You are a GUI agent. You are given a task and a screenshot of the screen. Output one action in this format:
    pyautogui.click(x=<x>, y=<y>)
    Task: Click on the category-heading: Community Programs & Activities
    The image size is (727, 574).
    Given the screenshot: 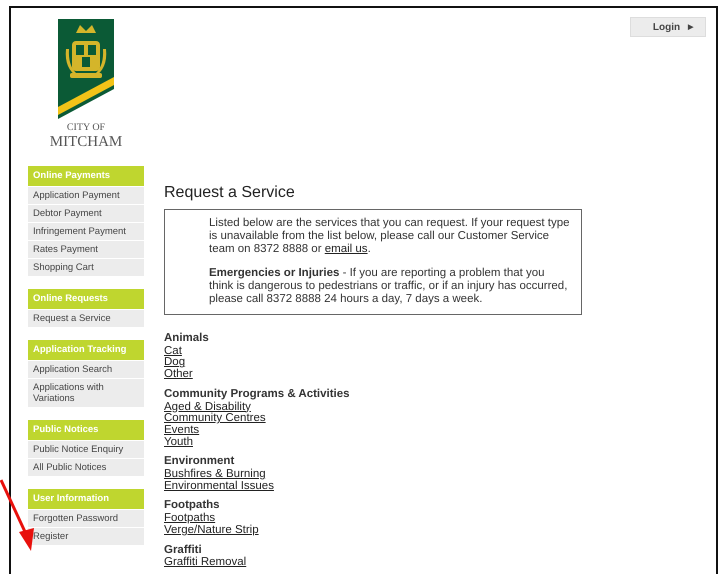 What is the action you would take?
    pyautogui.click(x=257, y=394)
    